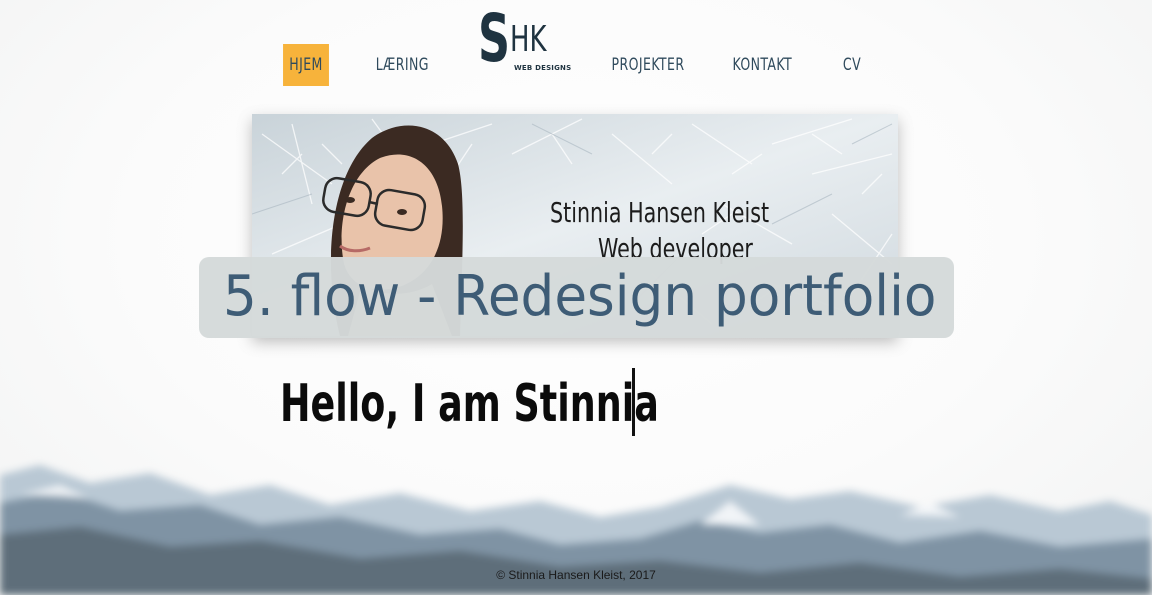 The width and height of the screenshot is (1152, 595). What do you see at coordinates (660, 212) in the screenshot?
I see `hero-name-text: Stinnia Hansen Kleist` at bounding box center [660, 212].